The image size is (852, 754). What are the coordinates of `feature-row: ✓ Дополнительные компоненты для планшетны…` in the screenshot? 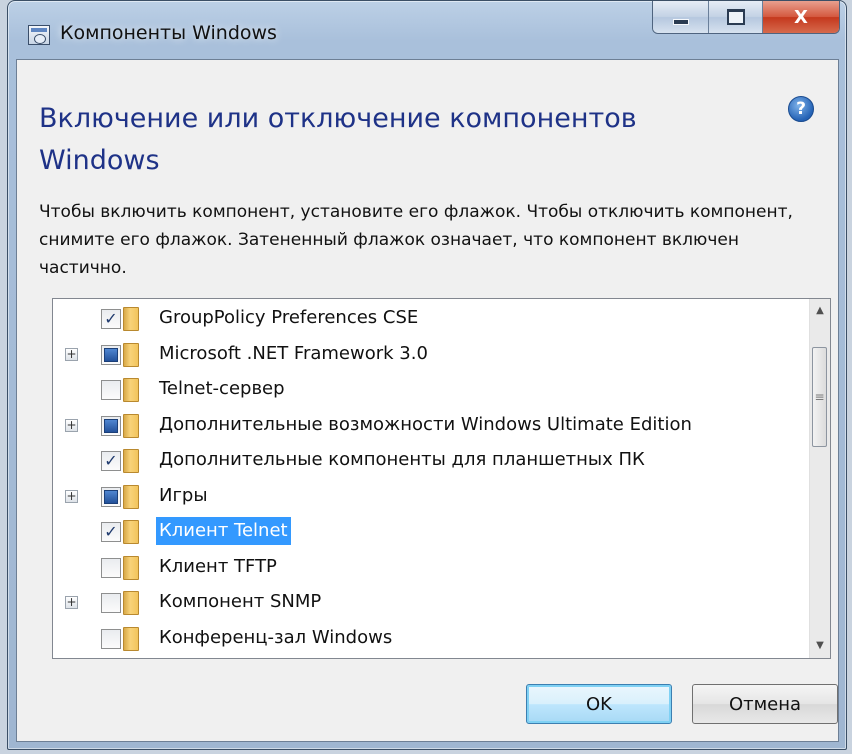 It's located at (428, 461).